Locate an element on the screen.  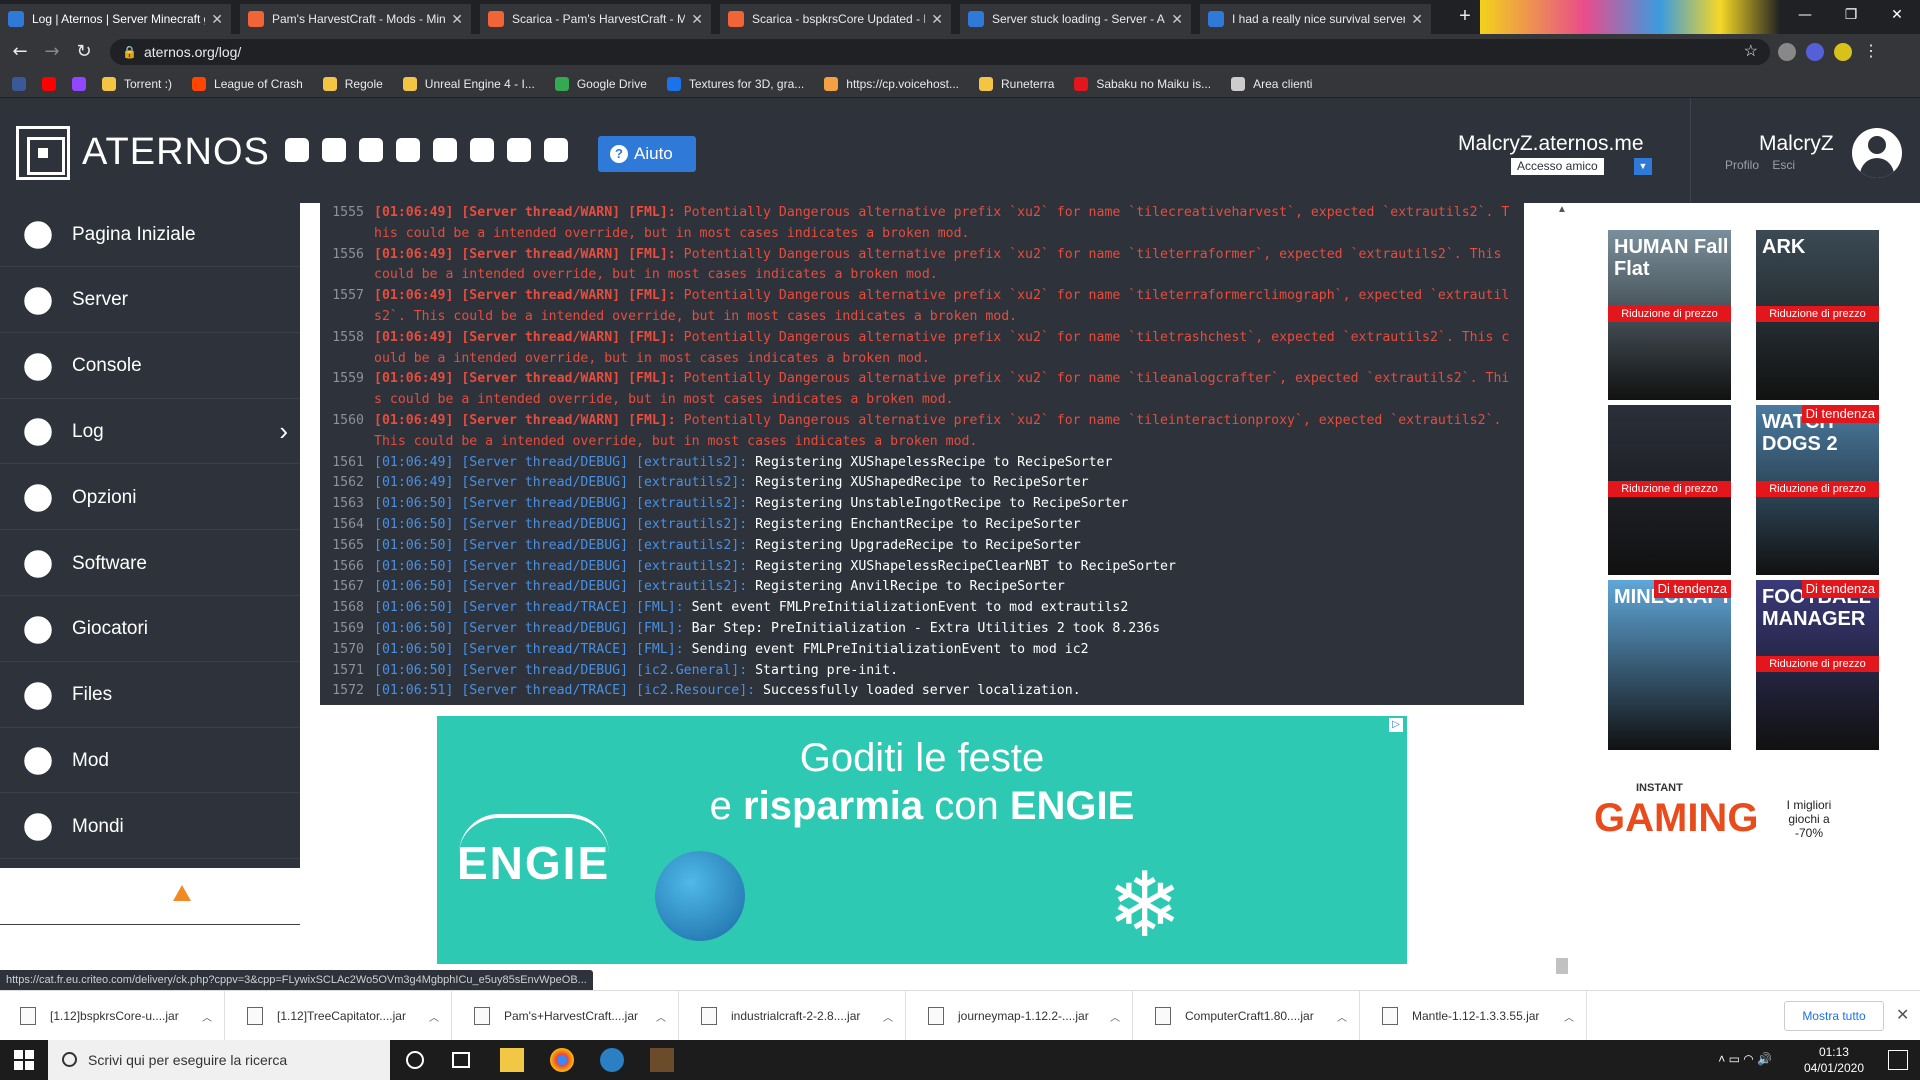
url-input: 🔒 aternos.org/log/ ☆ is located at coordinates (940, 52).